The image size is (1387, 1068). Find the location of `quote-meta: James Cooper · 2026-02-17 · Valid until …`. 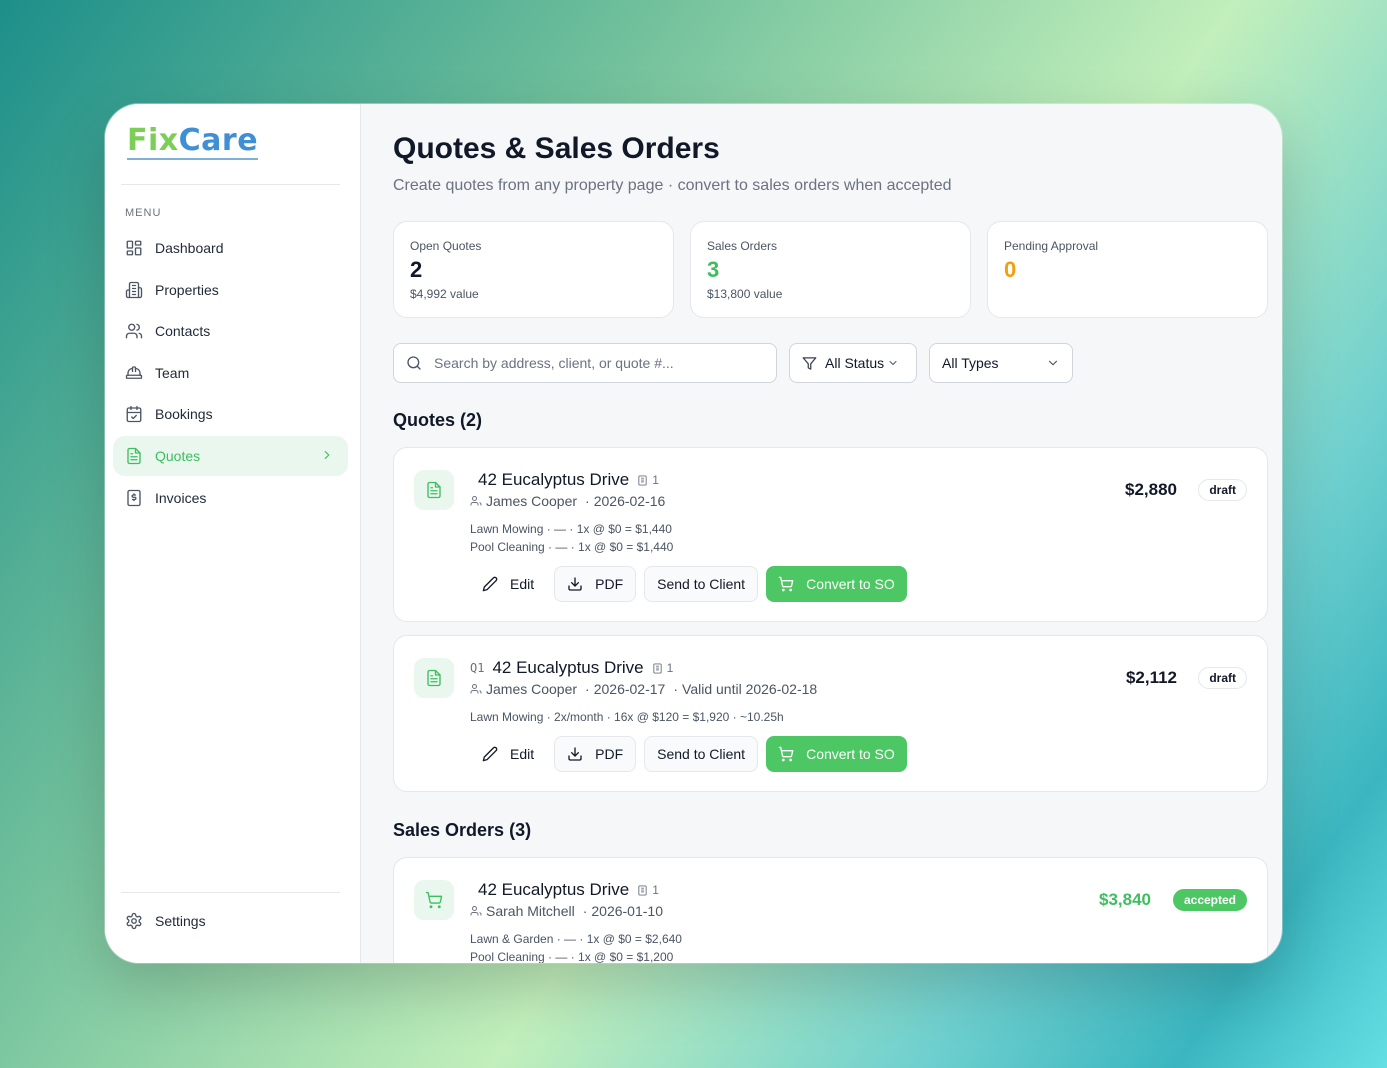

quote-meta: James Cooper · 2026-02-17 · Valid until … is located at coordinates (643, 689).